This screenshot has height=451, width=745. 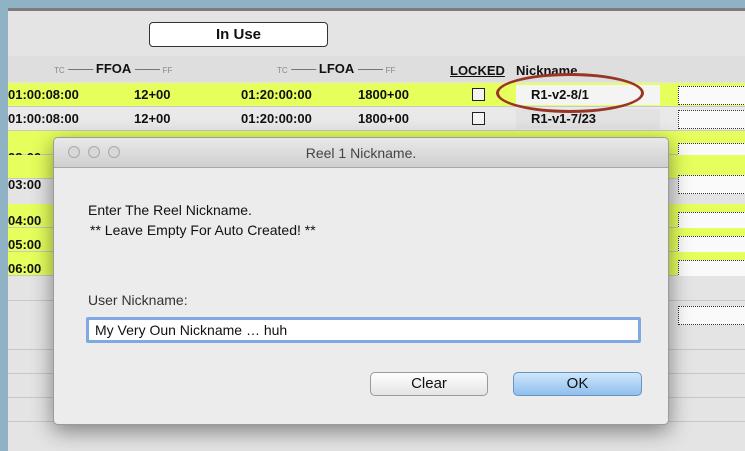 What do you see at coordinates (167, 70) in the screenshot?
I see `ffoa-ff-label: FF` at bounding box center [167, 70].